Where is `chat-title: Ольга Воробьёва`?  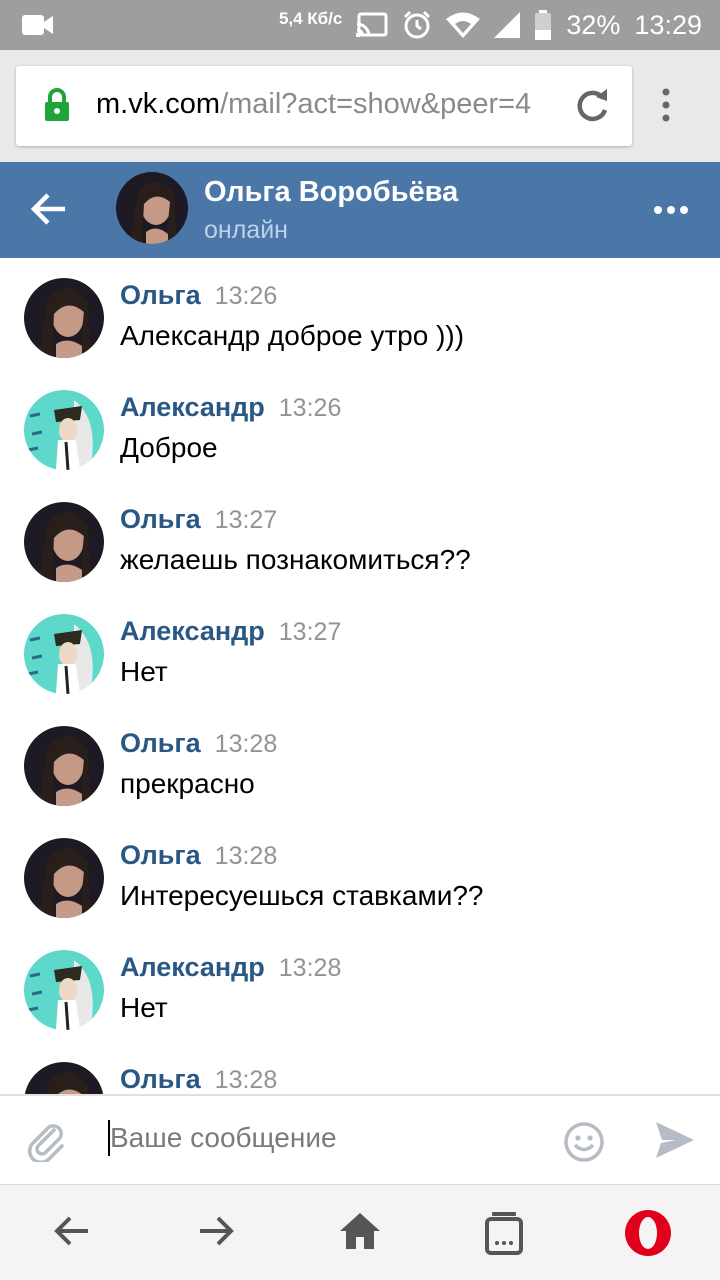
chat-title: Ольга Воробьёва is located at coordinates (331, 192).